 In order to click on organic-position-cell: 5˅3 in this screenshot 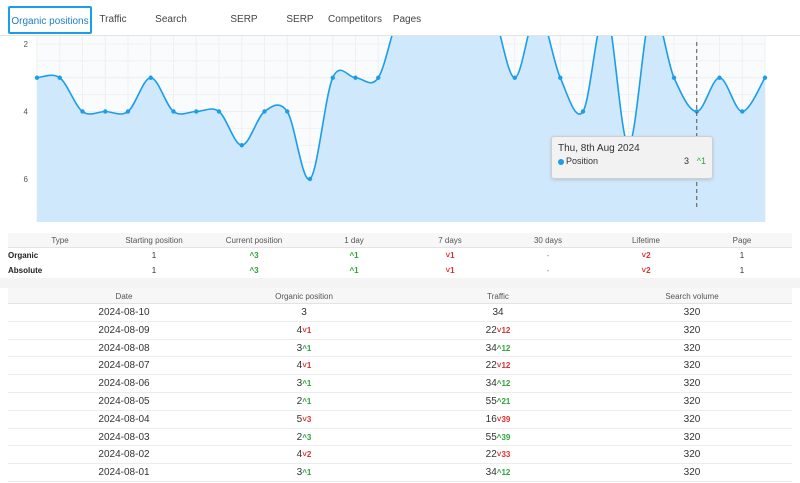, I will do `click(304, 419)`.